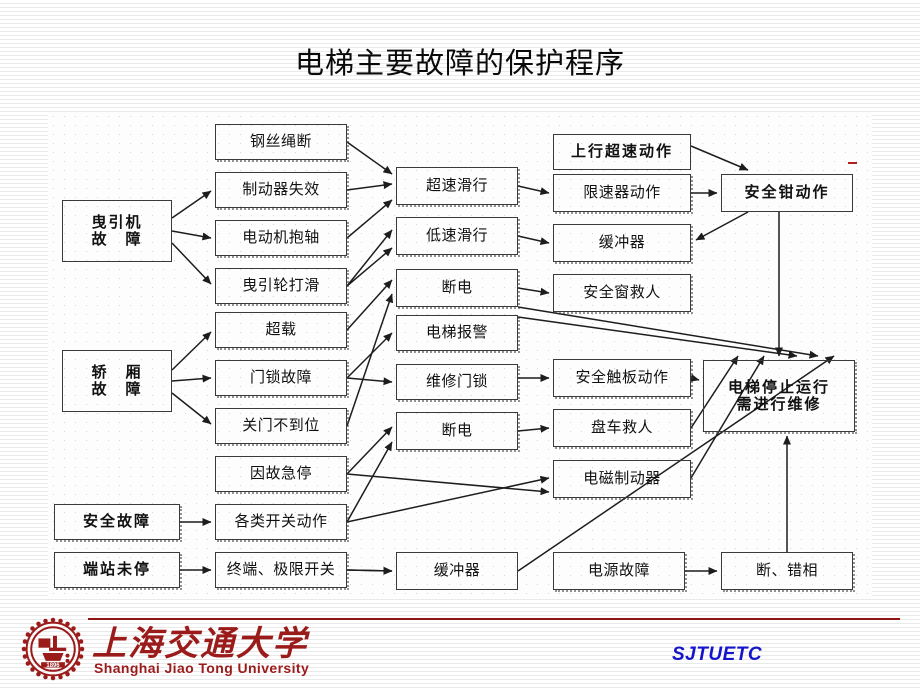 The height and width of the screenshot is (690, 920). I want to click on flowchart-node-n_duandian1: 断电, so click(458, 289).